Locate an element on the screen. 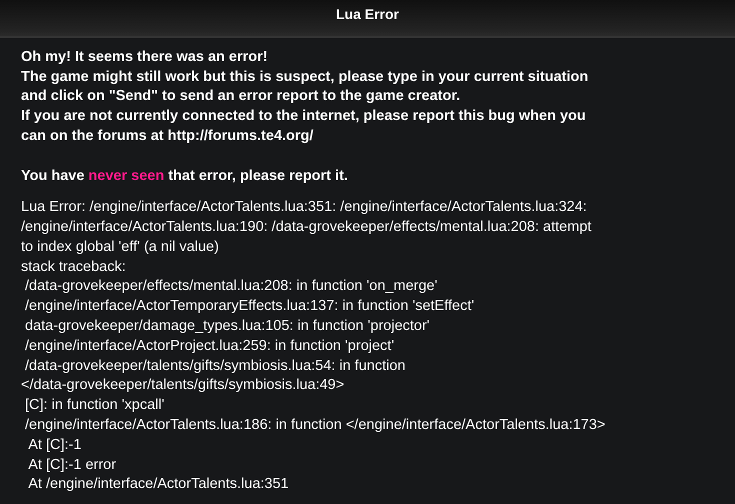 This screenshot has height=504, width=735. error-text: /engine/interface/ActorProject.lua:259: in function 'project' is located at coordinates (209, 346).